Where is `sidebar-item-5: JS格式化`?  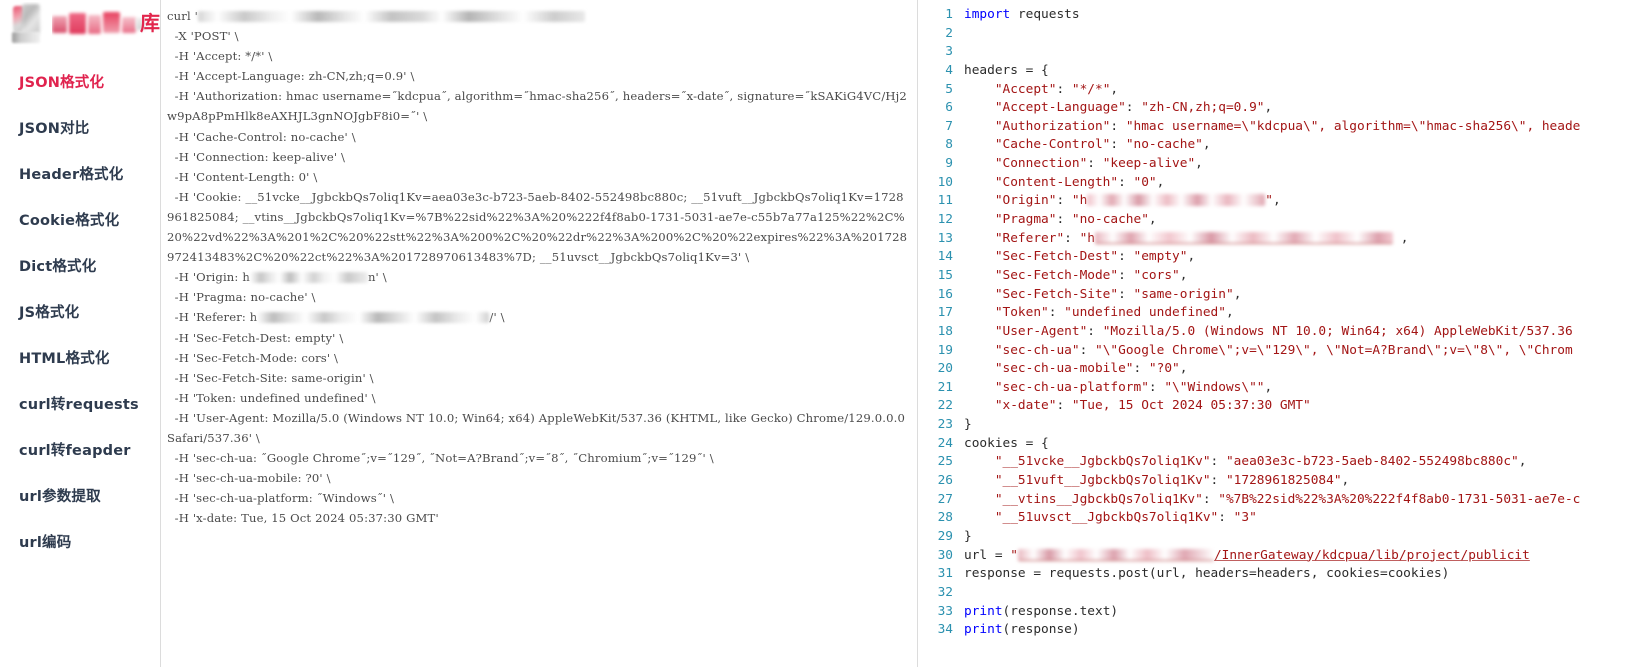 sidebar-item-5: JS格式化 is located at coordinates (80, 313).